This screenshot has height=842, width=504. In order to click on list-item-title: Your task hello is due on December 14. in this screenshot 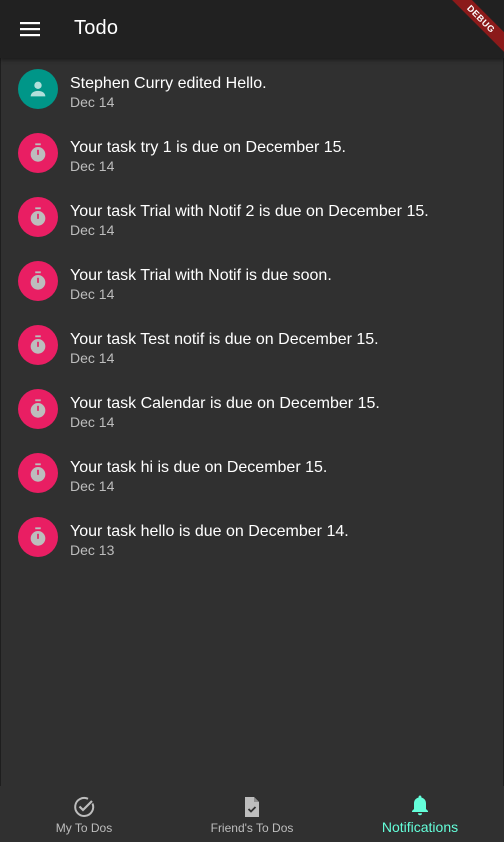, I will do `click(209, 531)`.